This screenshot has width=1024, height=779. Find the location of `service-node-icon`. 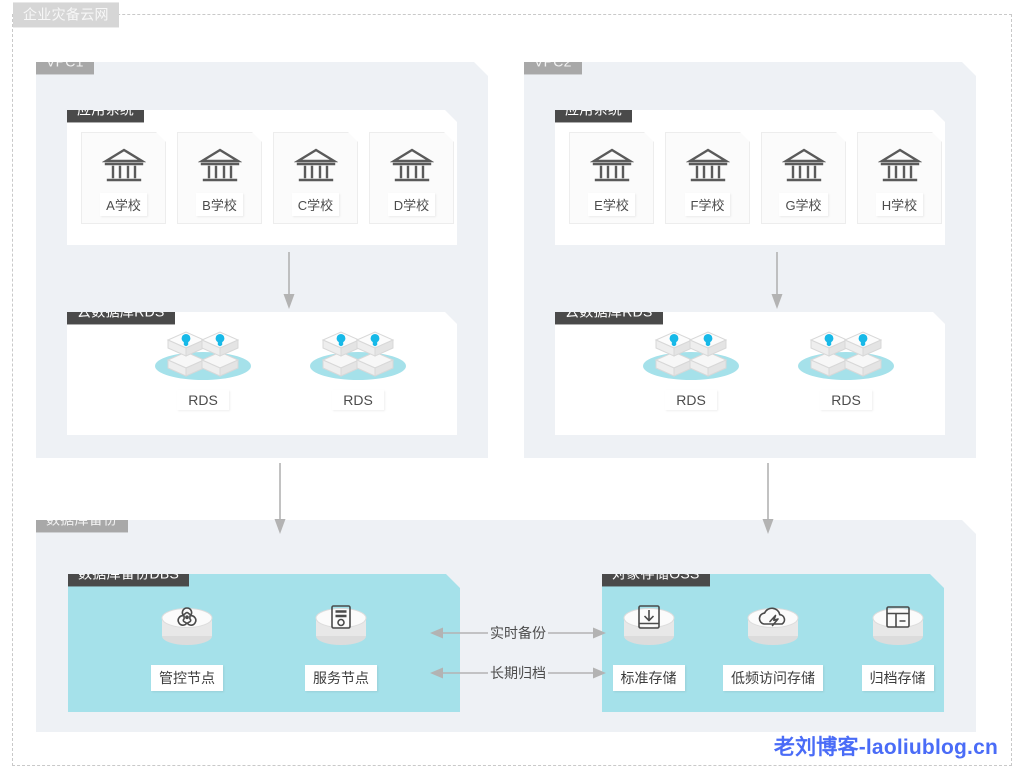

service-node-icon is located at coordinates (341, 627).